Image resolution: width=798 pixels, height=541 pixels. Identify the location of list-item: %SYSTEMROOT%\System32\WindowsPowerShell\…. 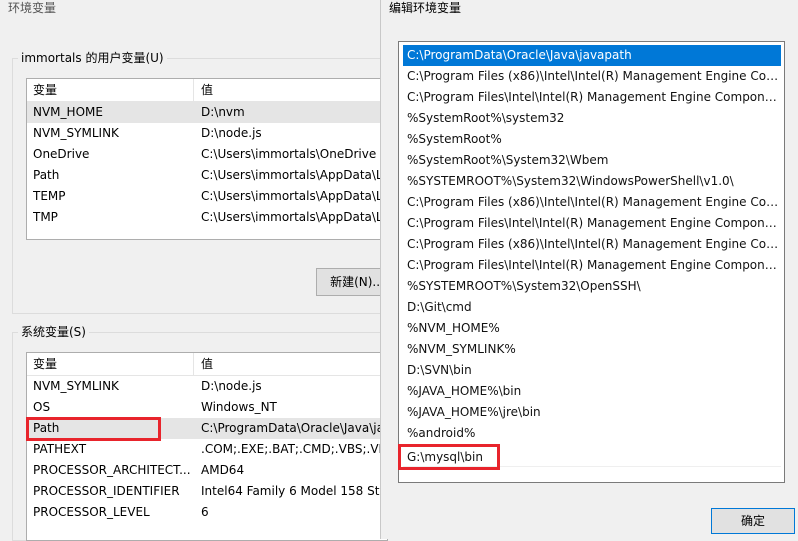
(592, 181).